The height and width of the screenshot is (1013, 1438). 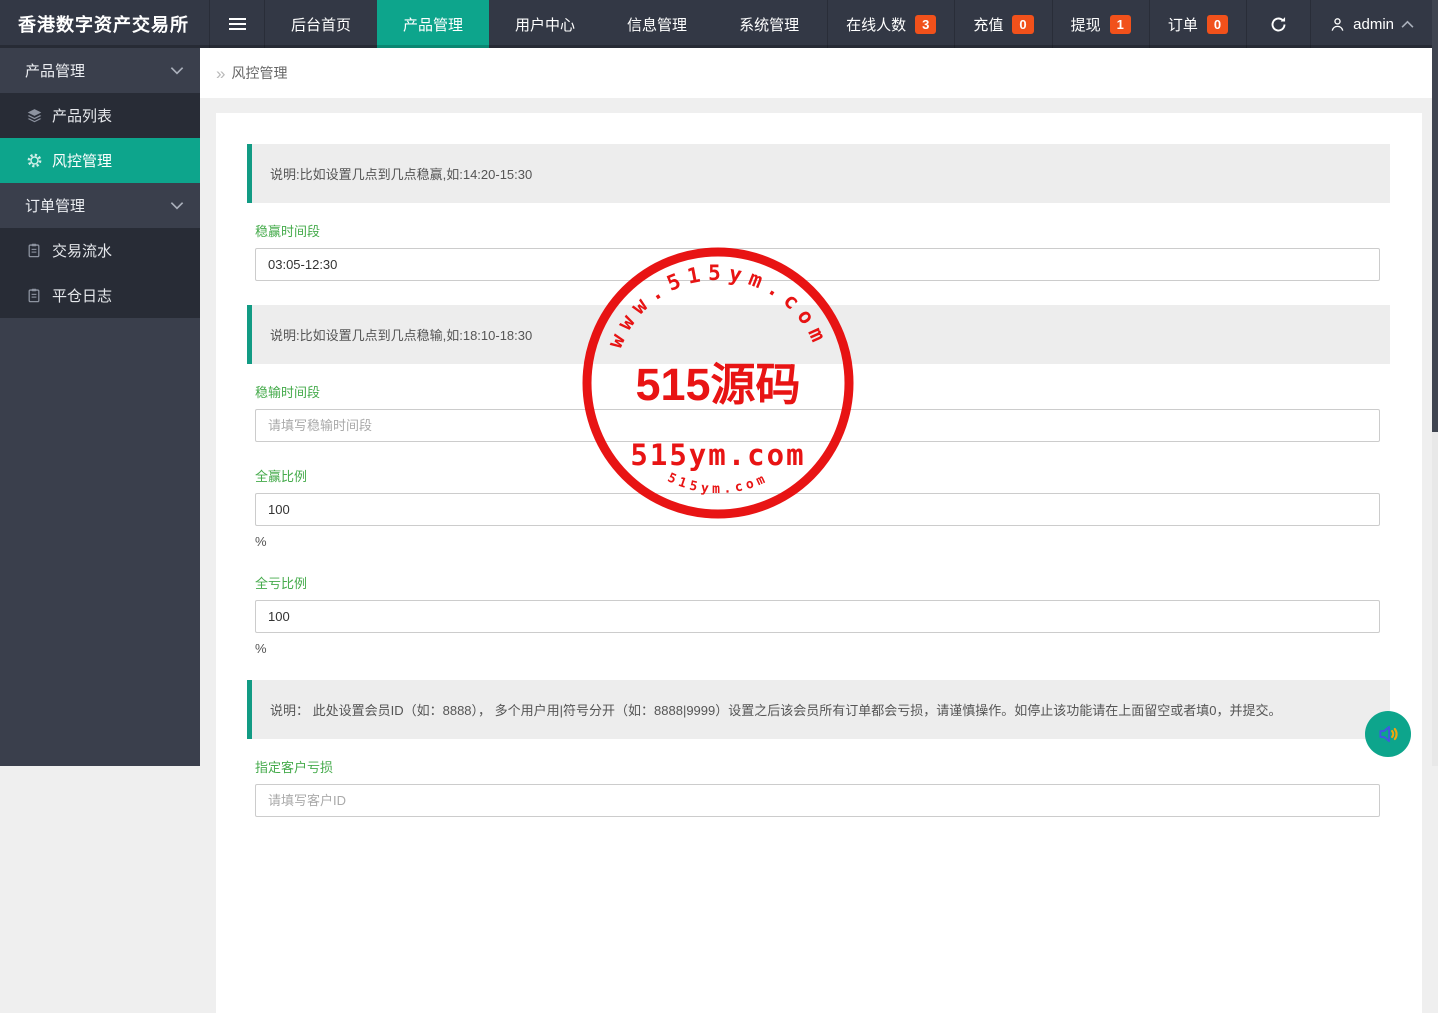 I want to click on breadcrumb-icon: », so click(x=220, y=73).